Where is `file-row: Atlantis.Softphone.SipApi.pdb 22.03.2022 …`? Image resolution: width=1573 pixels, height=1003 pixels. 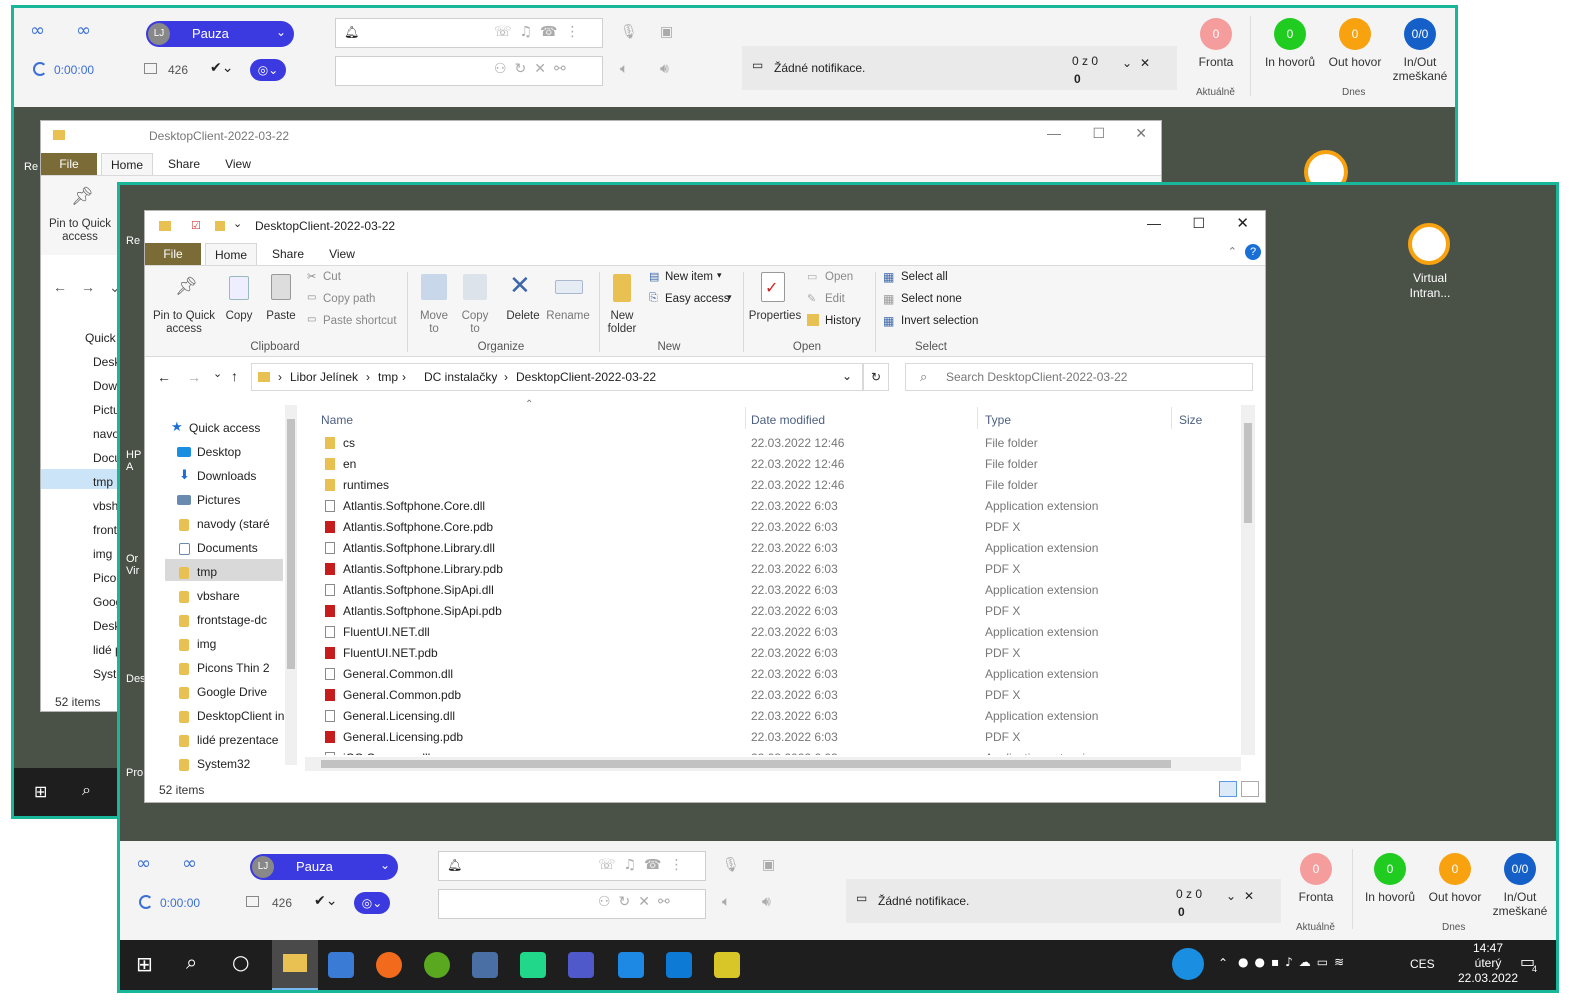
file-row: Atlantis.Softphone.SipApi.pdb 22.03.2022 … is located at coordinates (773, 611).